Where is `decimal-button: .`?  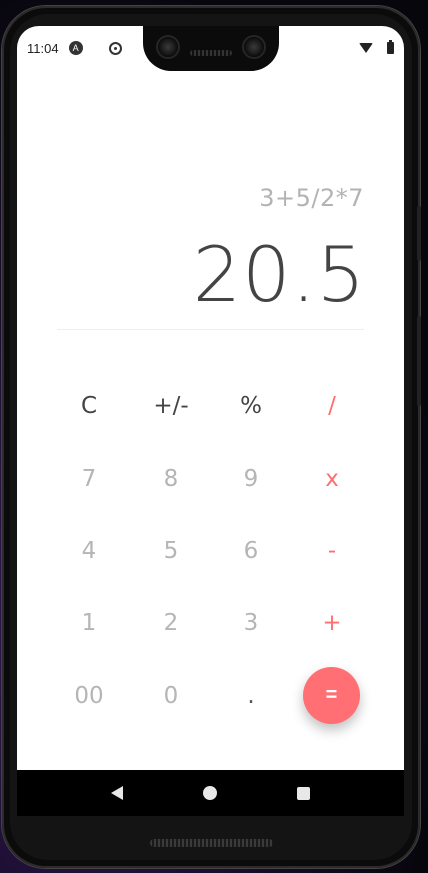
decimal-button: . is located at coordinates (251, 696).